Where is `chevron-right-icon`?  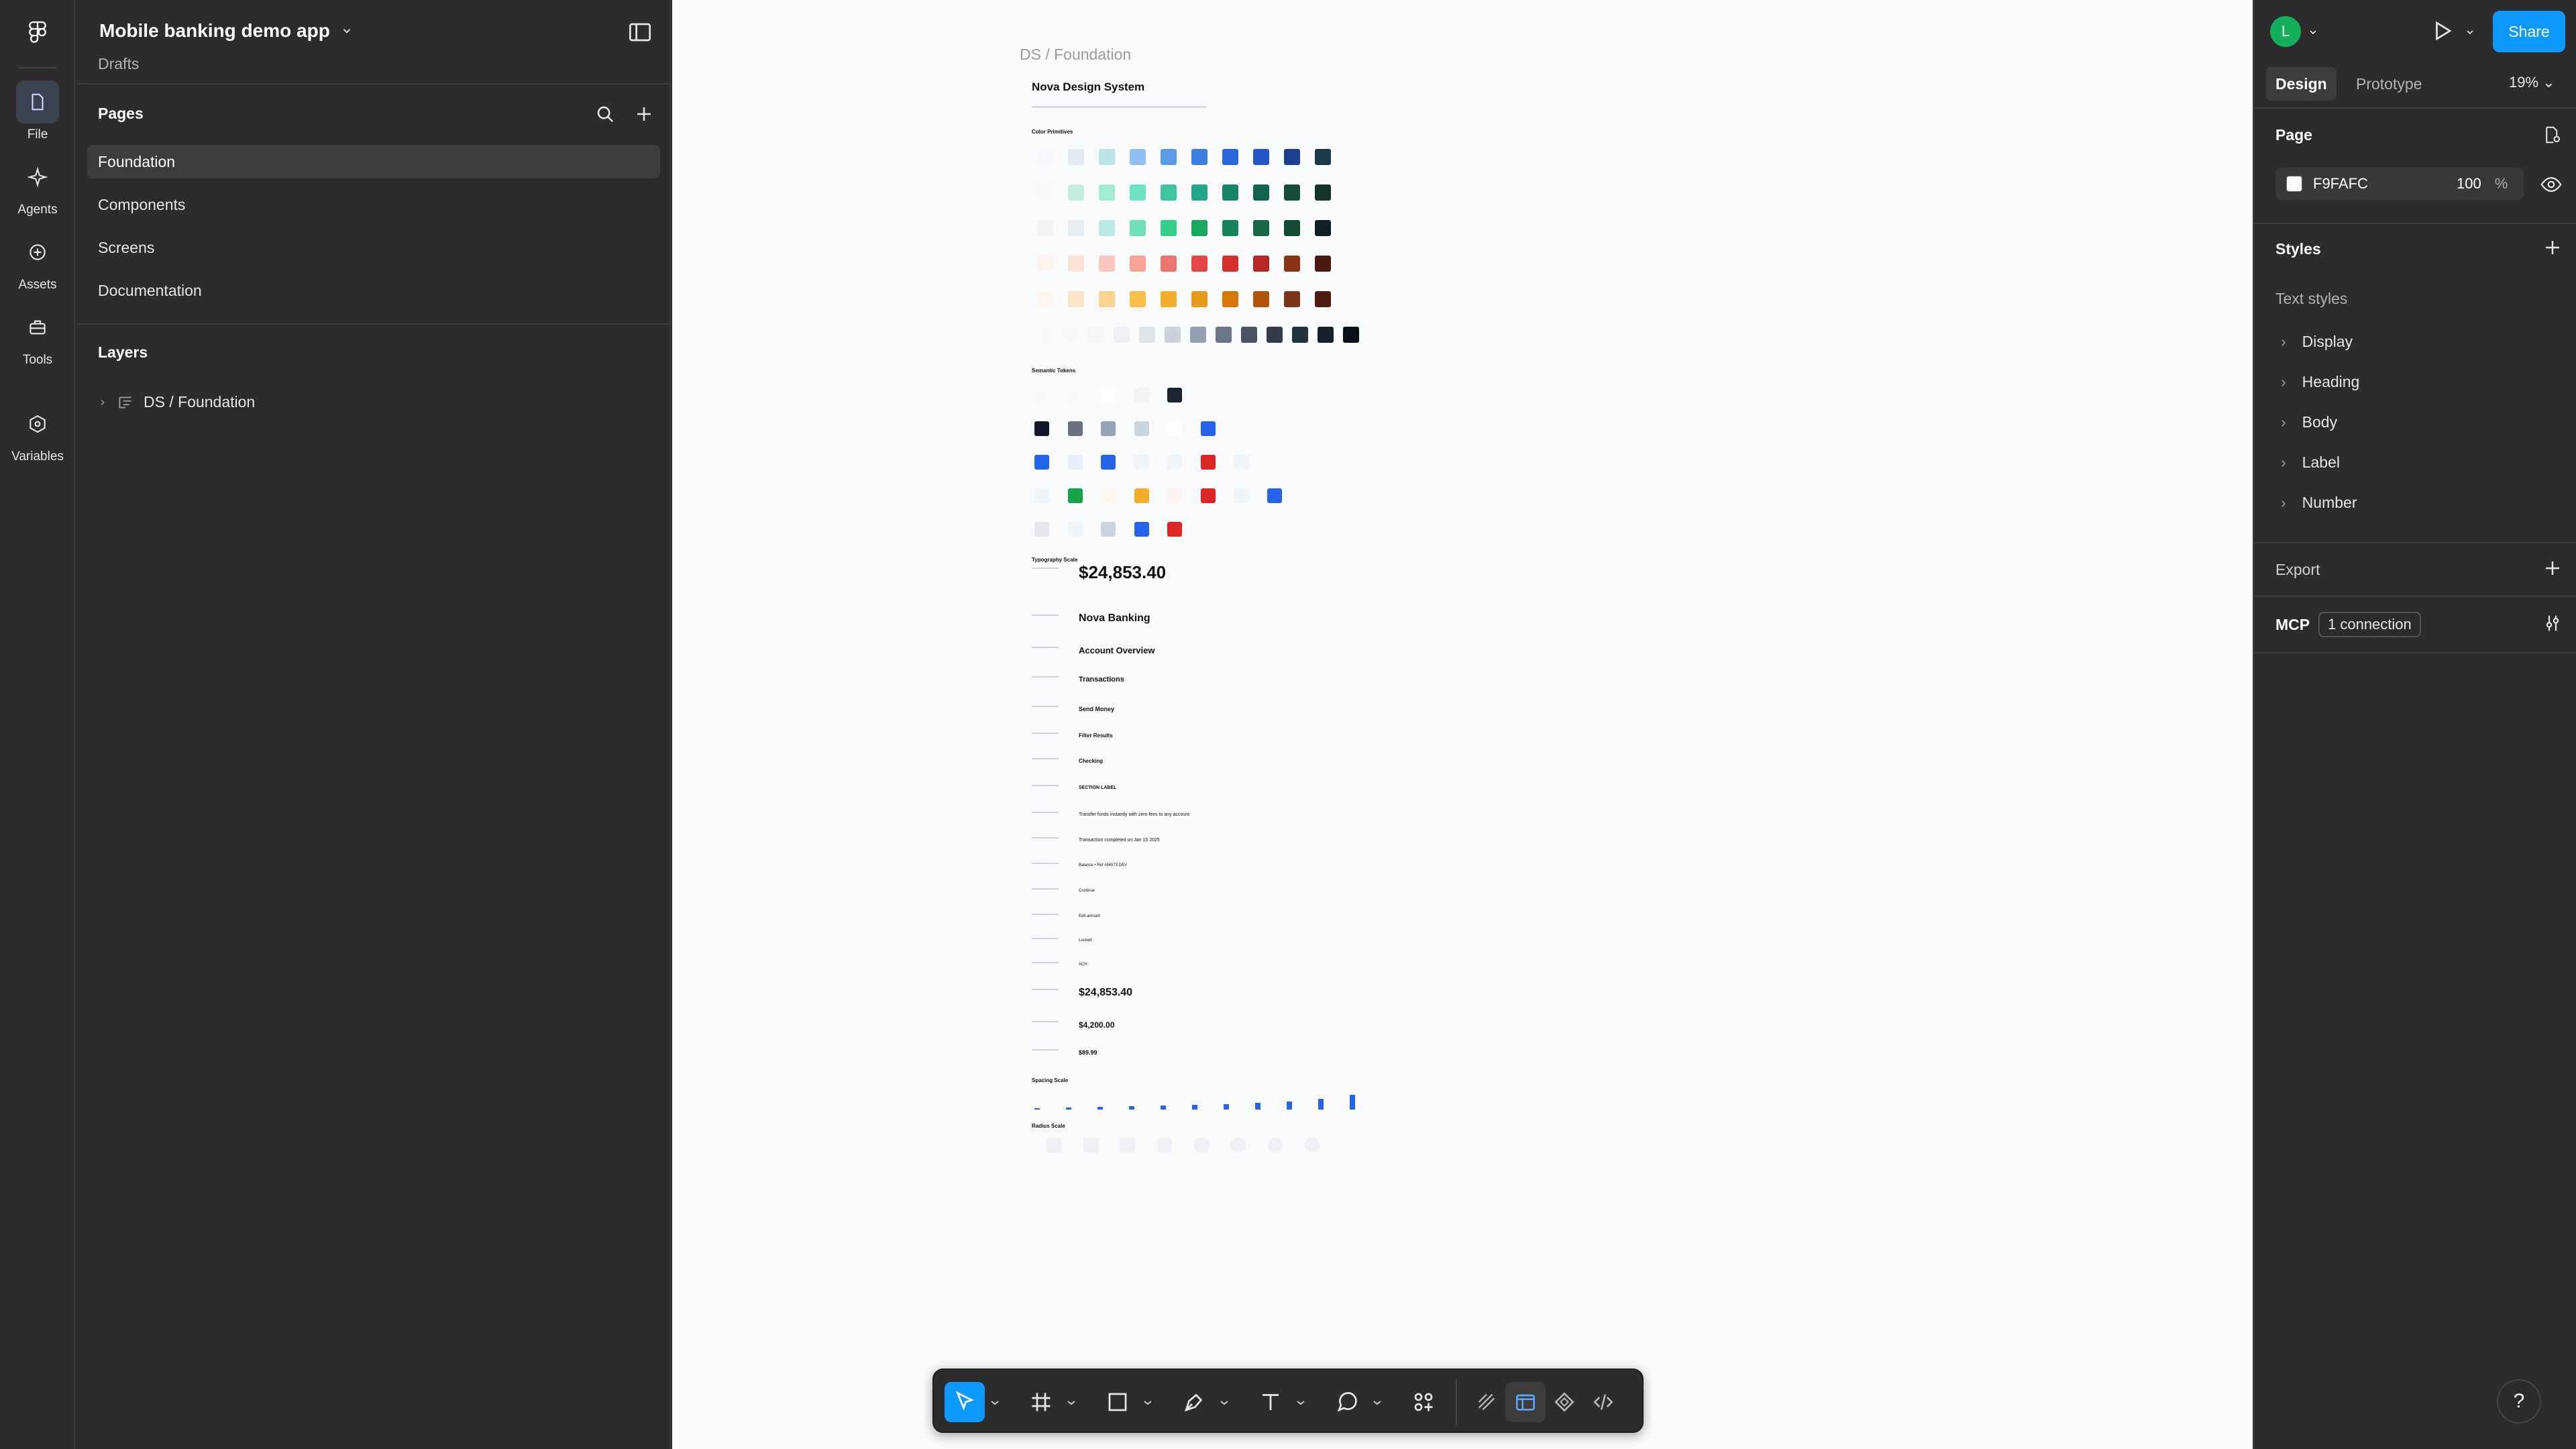 chevron-right-icon is located at coordinates (102, 402).